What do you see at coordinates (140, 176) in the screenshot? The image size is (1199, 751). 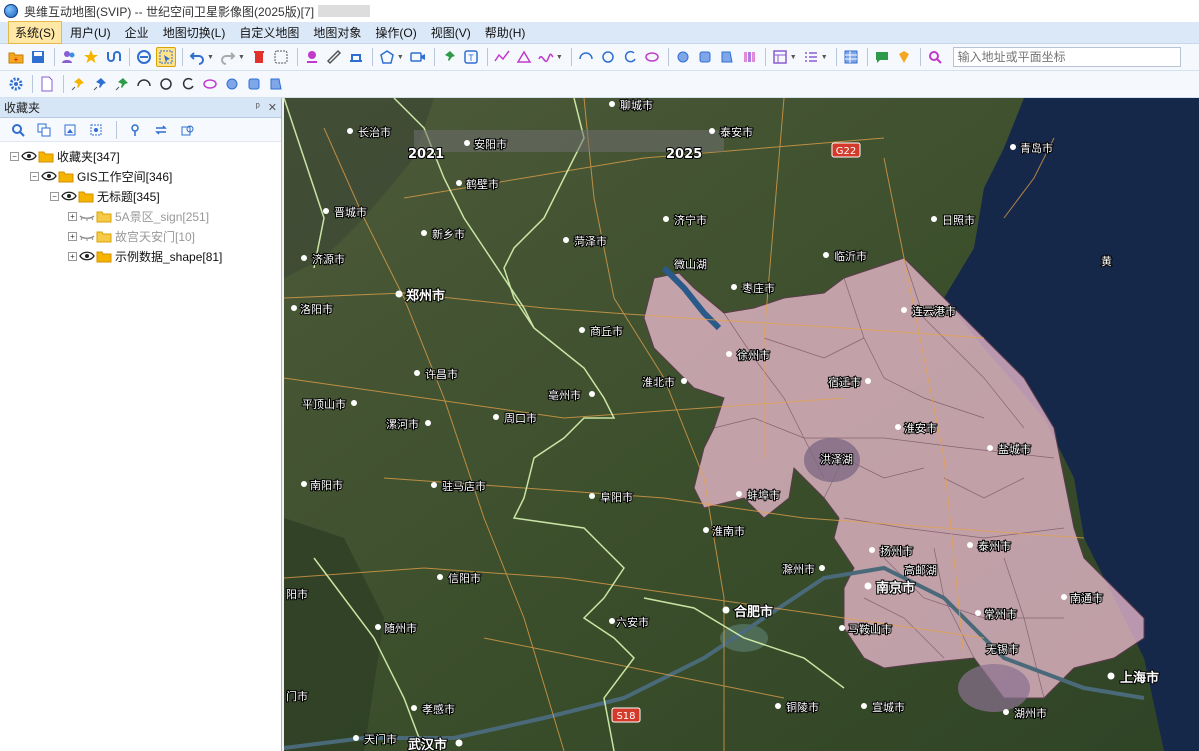 I see `tree-node-gis-workspace: − GIS工作空间[346]` at bounding box center [140, 176].